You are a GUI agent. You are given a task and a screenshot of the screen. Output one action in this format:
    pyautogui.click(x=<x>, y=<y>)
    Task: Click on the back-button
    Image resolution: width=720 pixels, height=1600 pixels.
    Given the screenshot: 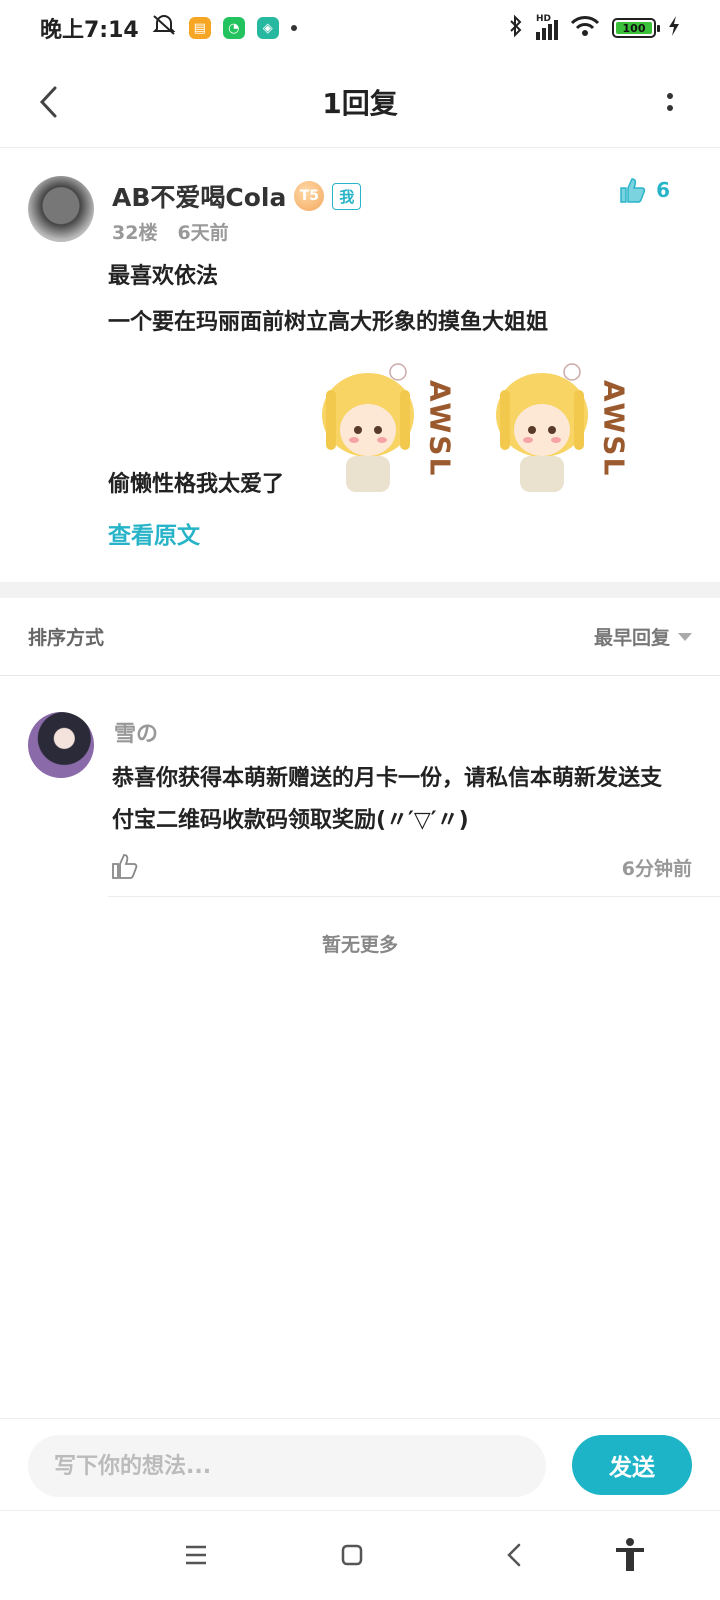 What is the action you would take?
    pyautogui.click(x=48, y=102)
    